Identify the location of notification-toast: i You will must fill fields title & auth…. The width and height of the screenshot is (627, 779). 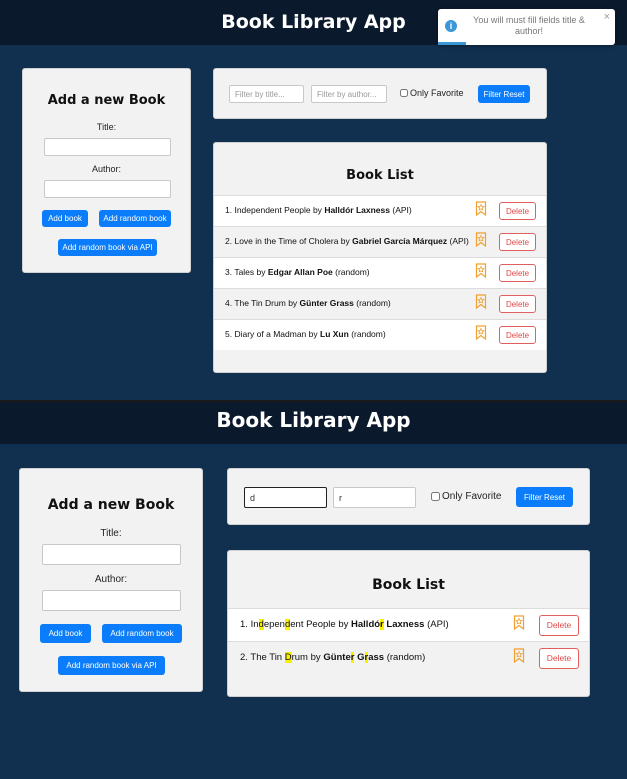
(526, 27).